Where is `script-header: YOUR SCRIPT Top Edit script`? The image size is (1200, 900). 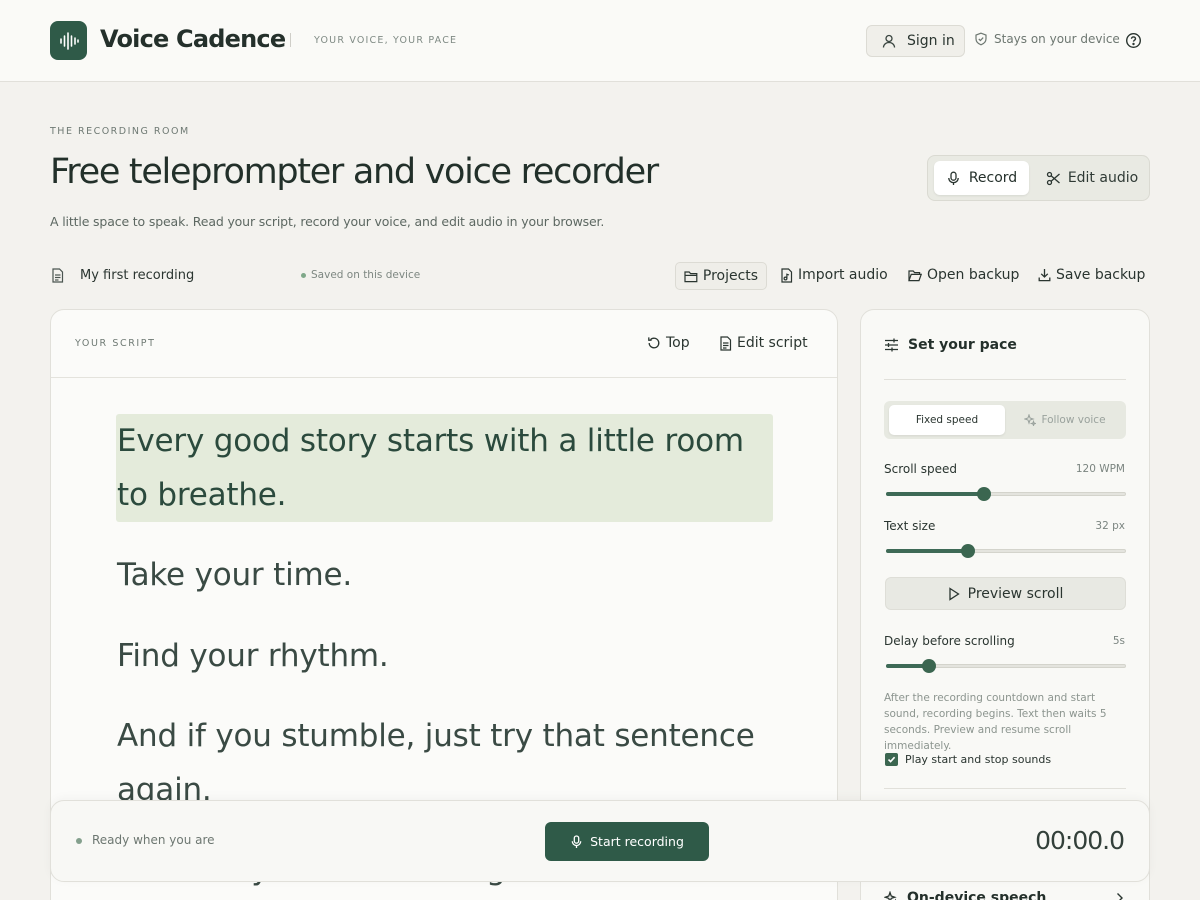 script-header: YOUR SCRIPT Top Edit script is located at coordinates (444, 344).